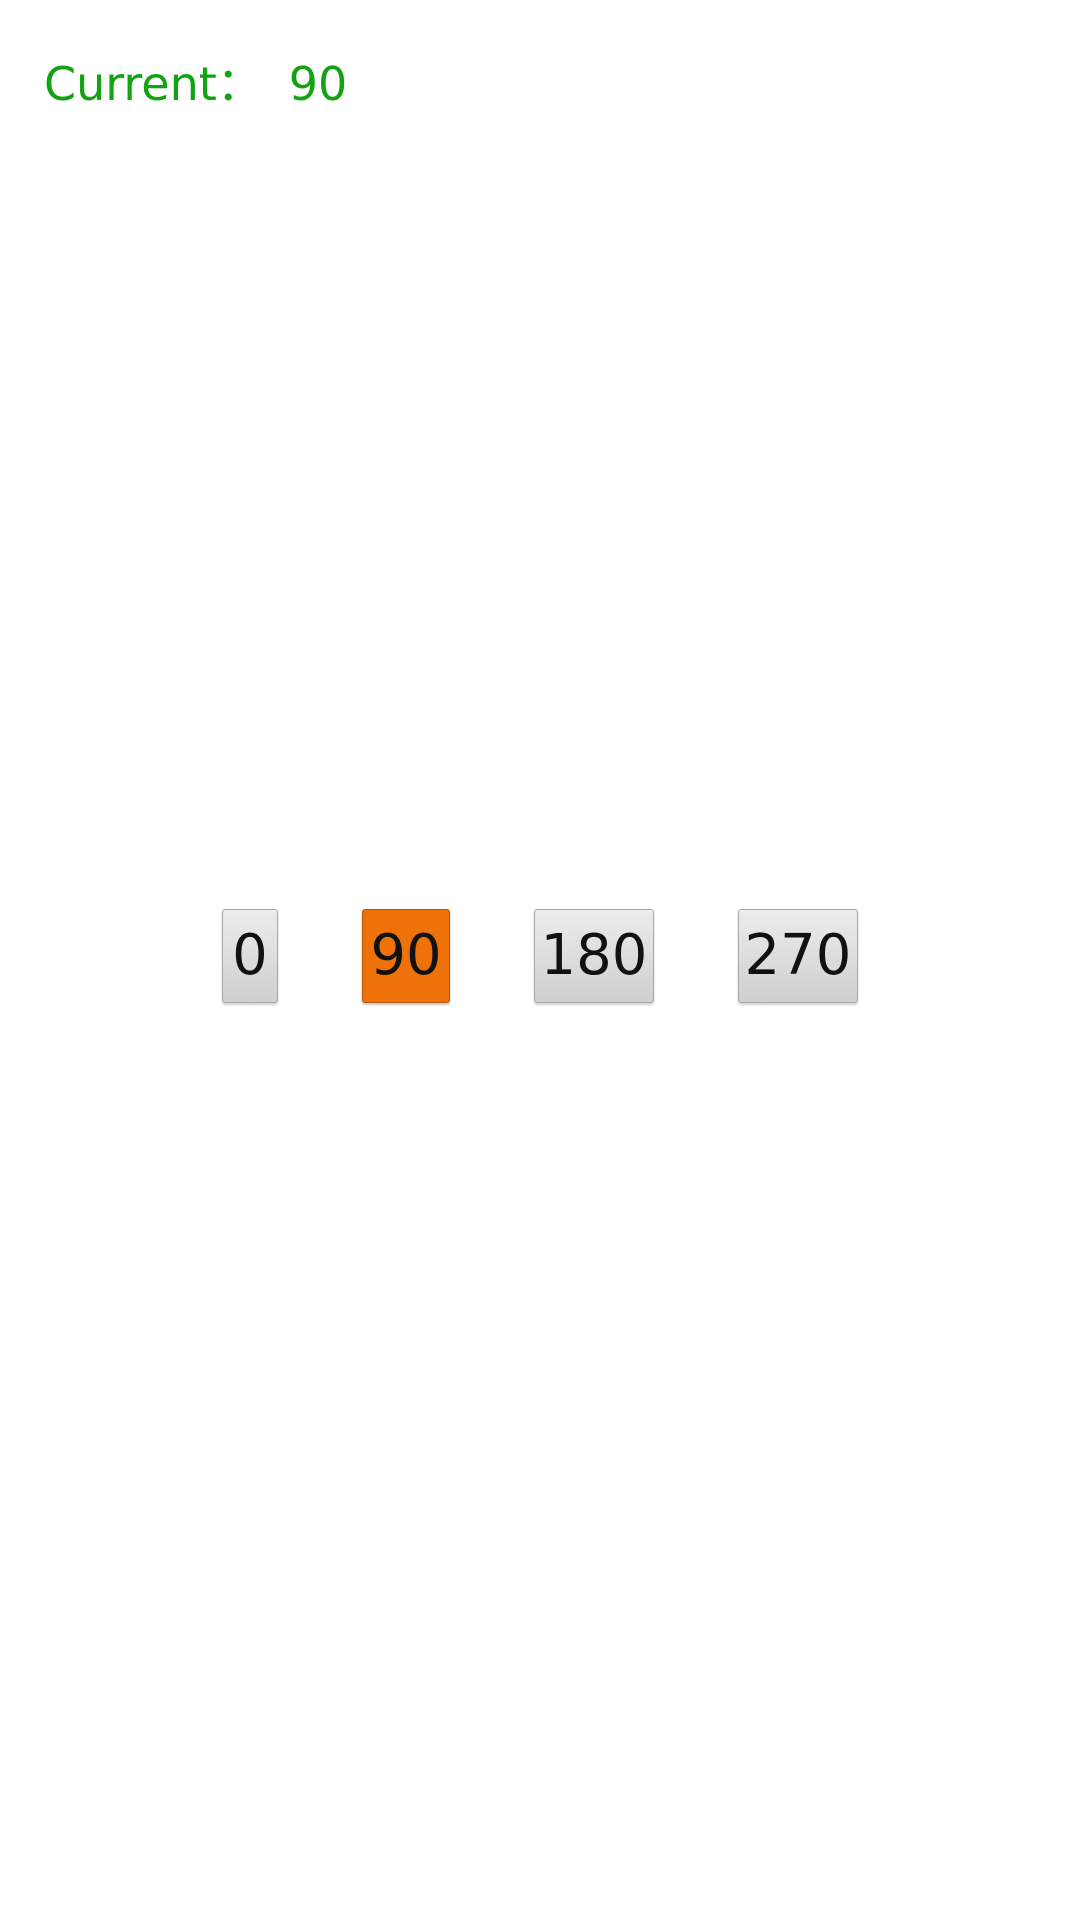 The image size is (1080, 1920). I want to click on current-value-display: Current： 90, so click(195, 81).